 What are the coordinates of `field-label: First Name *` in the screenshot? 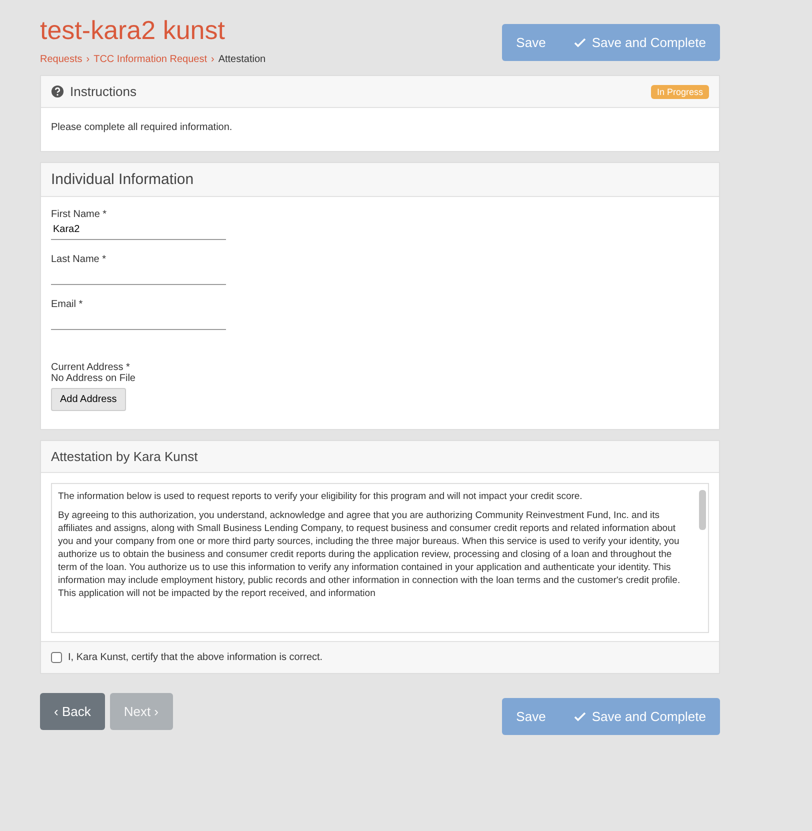 It's located at (79, 214).